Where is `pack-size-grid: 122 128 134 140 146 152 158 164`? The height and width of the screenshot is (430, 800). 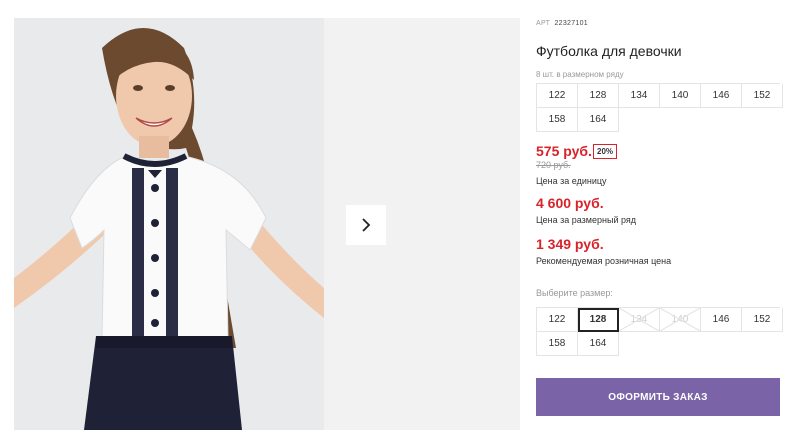
pack-size-grid: 122 128 134 140 146 152 158 164 is located at coordinates (659, 107).